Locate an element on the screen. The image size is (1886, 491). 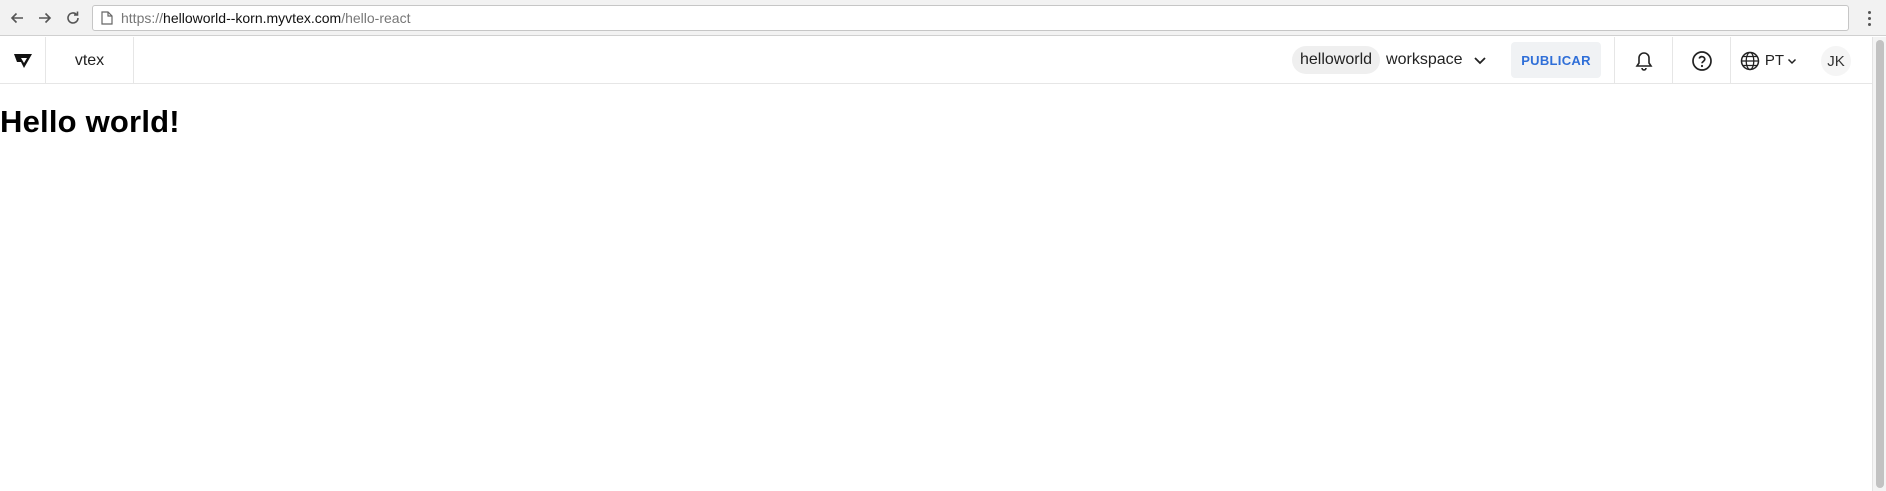
page-heading: Hello world! is located at coordinates (90, 121).